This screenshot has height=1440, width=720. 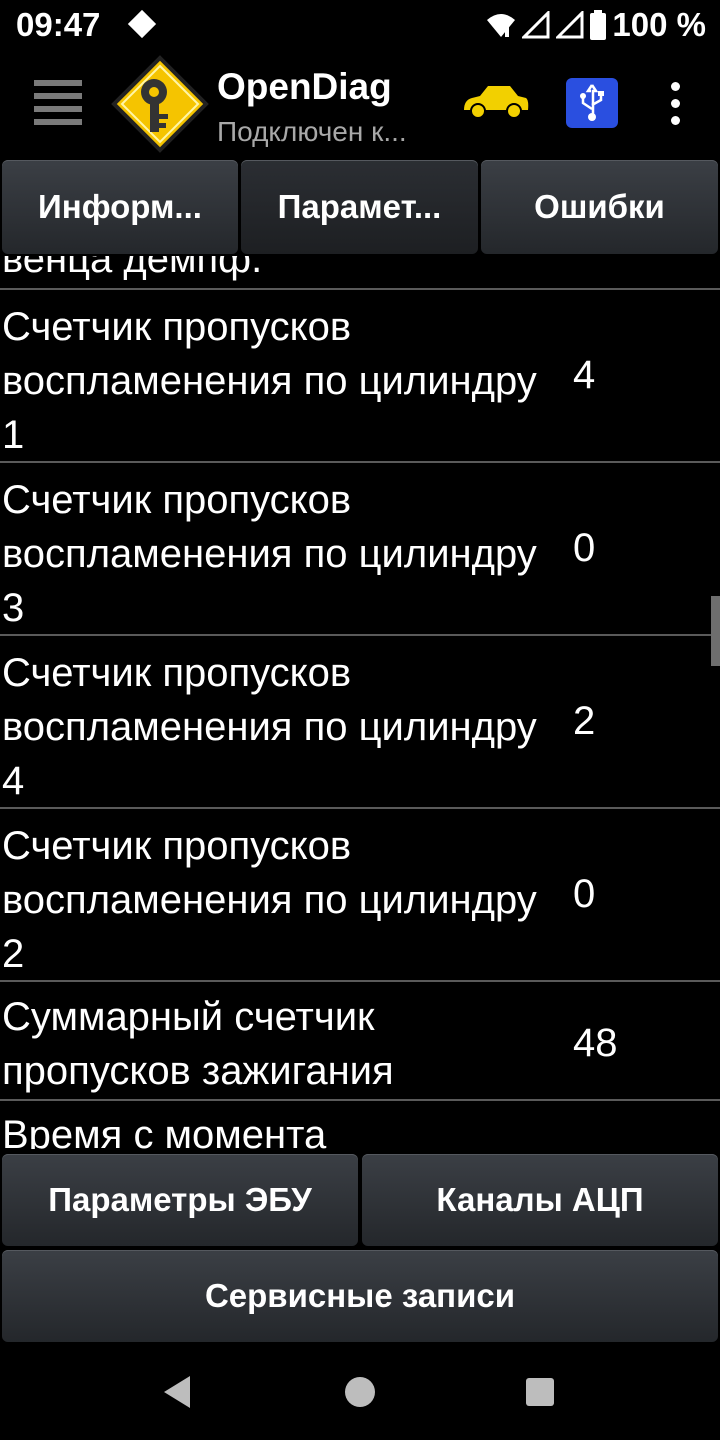 I want to click on navigation-bar, so click(x=360, y=1392).